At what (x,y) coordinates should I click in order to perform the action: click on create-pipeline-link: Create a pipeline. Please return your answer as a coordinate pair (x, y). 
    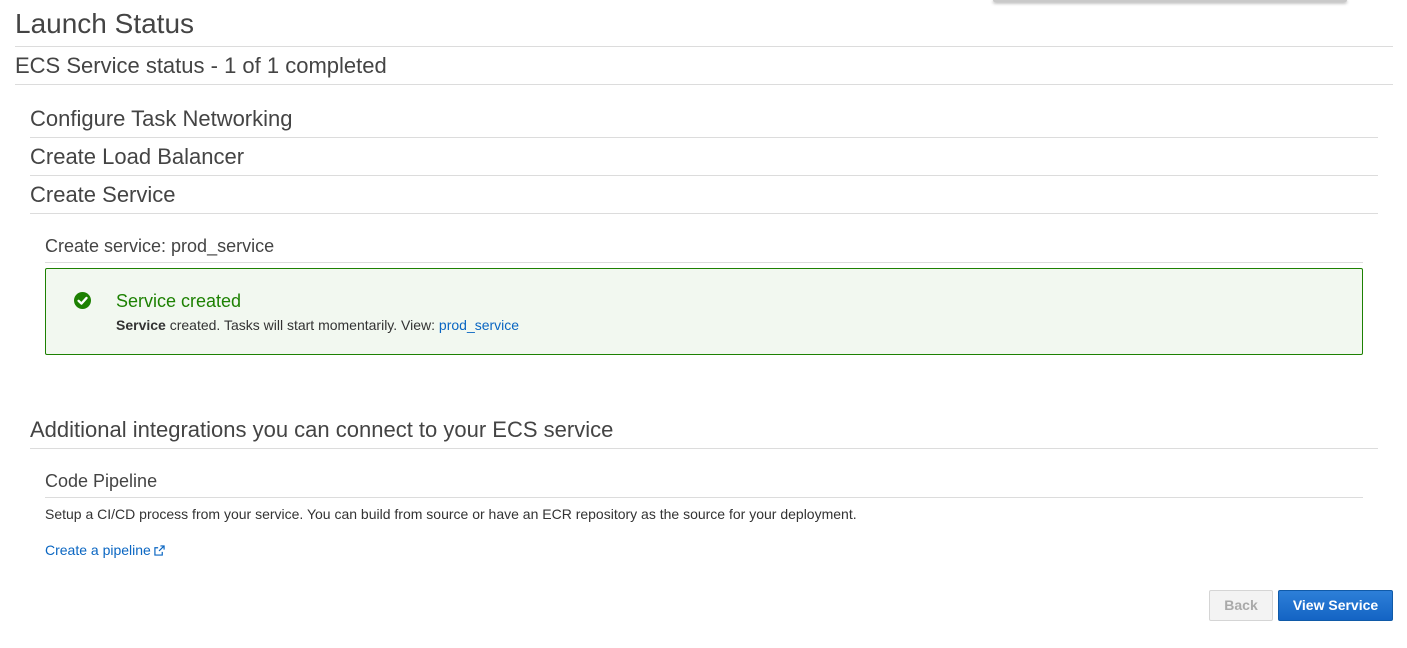
    Looking at the image, I should click on (105, 550).